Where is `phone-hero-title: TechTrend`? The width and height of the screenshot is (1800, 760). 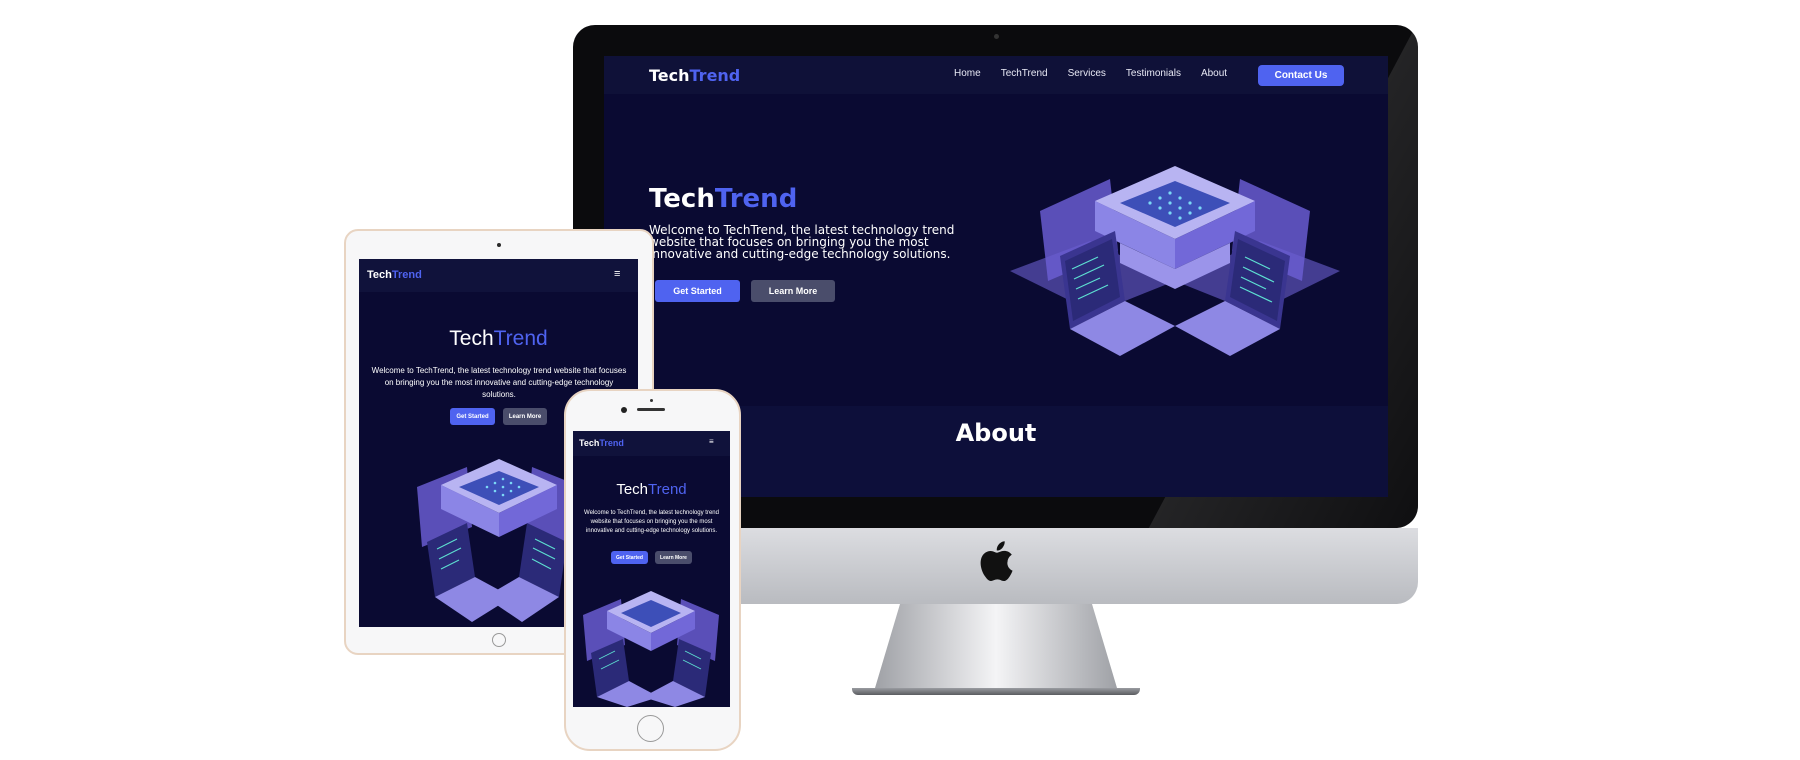 phone-hero-title: TechTrend is located at coordinates (651, 489).